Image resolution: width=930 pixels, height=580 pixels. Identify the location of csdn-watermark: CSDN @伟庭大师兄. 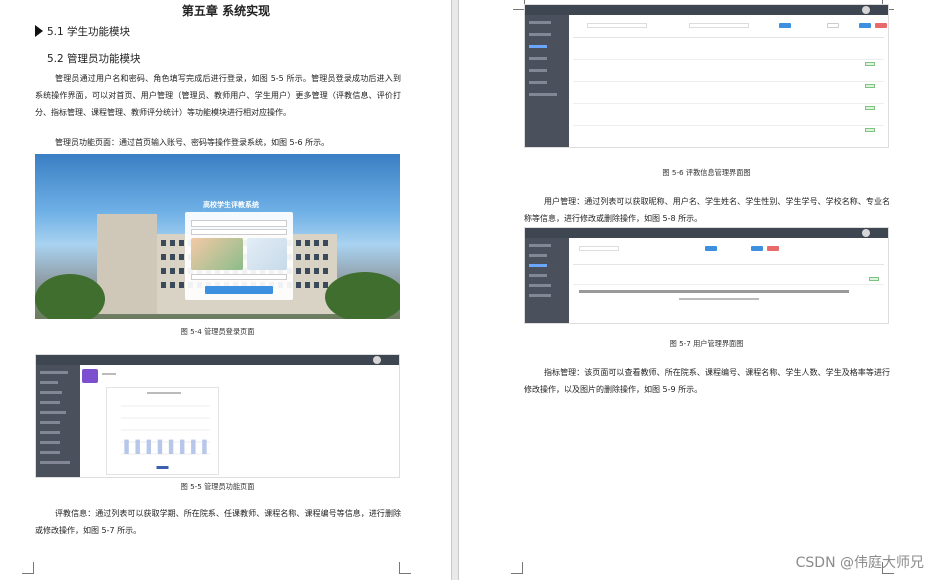
(859, 563).